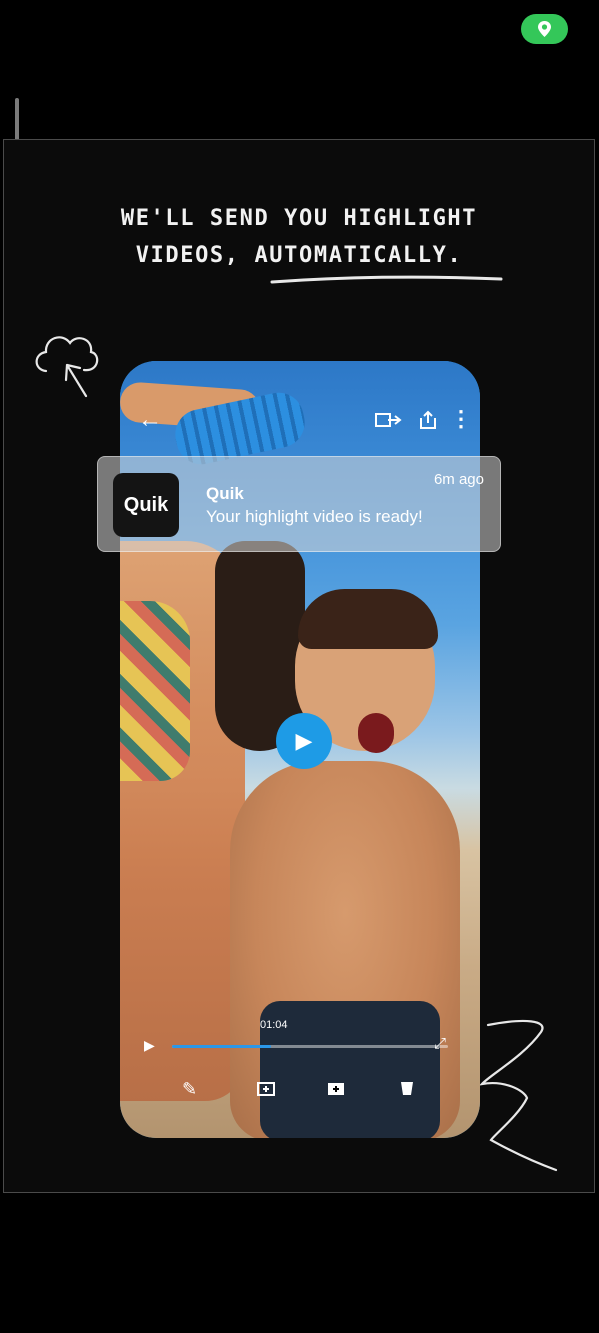 This screenshot has height=1333, width=599. Describe the element at coordinates (314, 516) in the screenshot. I see `notification-message: Your highlight video is ready!` at that location.